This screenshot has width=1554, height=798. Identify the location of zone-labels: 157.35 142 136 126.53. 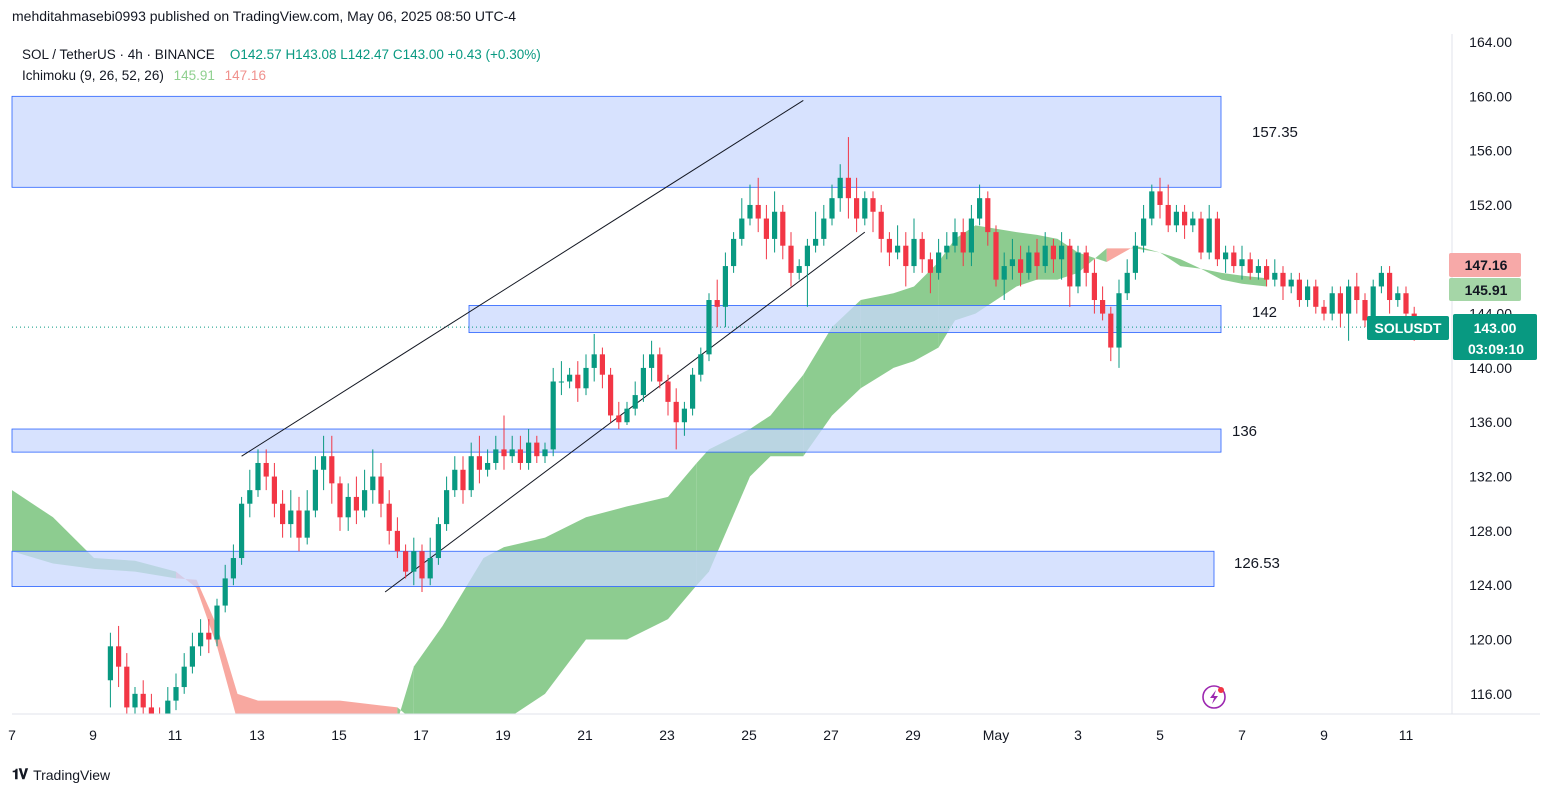
(1265, 348).